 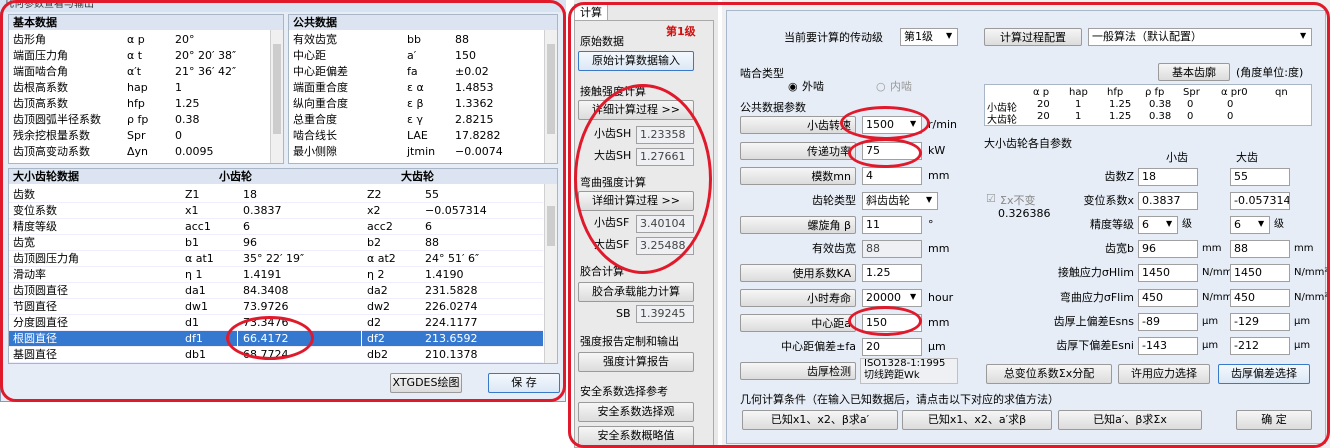 I want to click on xtgdes-draw-button: XTGDES绘图, so click(x=426, y=383).